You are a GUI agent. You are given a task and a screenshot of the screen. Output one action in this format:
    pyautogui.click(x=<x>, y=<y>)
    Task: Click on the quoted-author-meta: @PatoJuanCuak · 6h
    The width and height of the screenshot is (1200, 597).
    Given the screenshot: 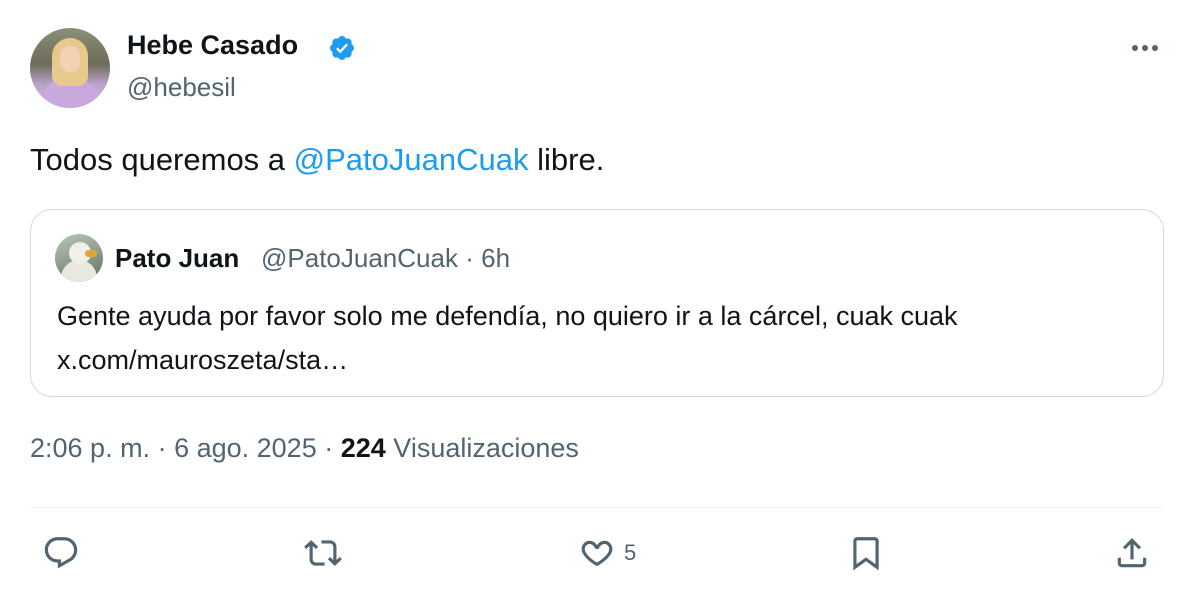 What is the action you would take?
    pyautogui.click(x=385, y=258)
    